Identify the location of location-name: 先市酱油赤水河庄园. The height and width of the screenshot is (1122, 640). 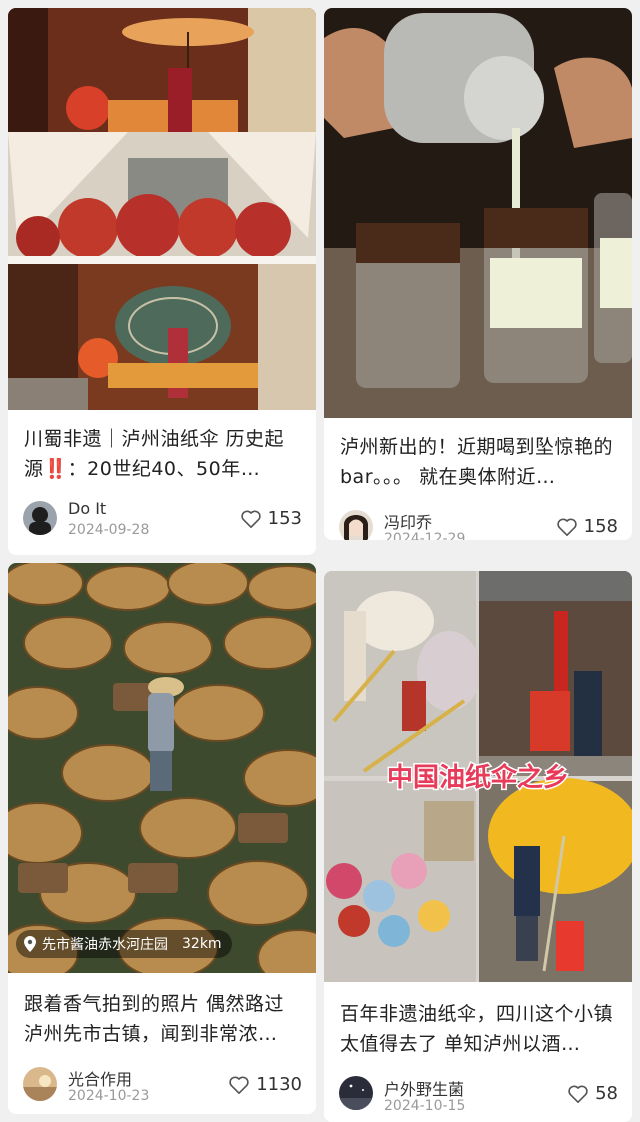
(105, 945).